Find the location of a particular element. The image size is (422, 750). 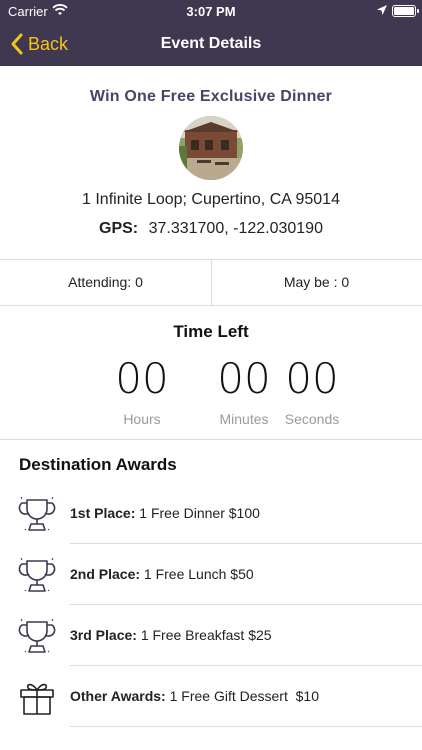

gift-icon is located at coordinates (37, 697).